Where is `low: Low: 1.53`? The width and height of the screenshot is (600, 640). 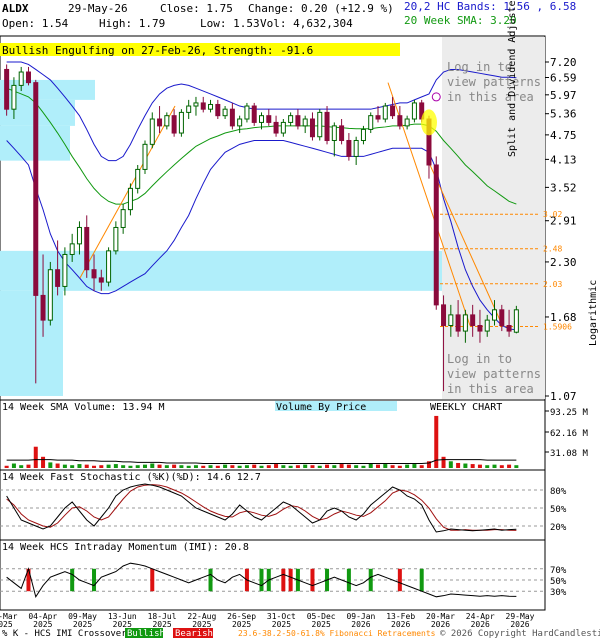 low: Low: 1.53 is located at coordinates (230, 23).